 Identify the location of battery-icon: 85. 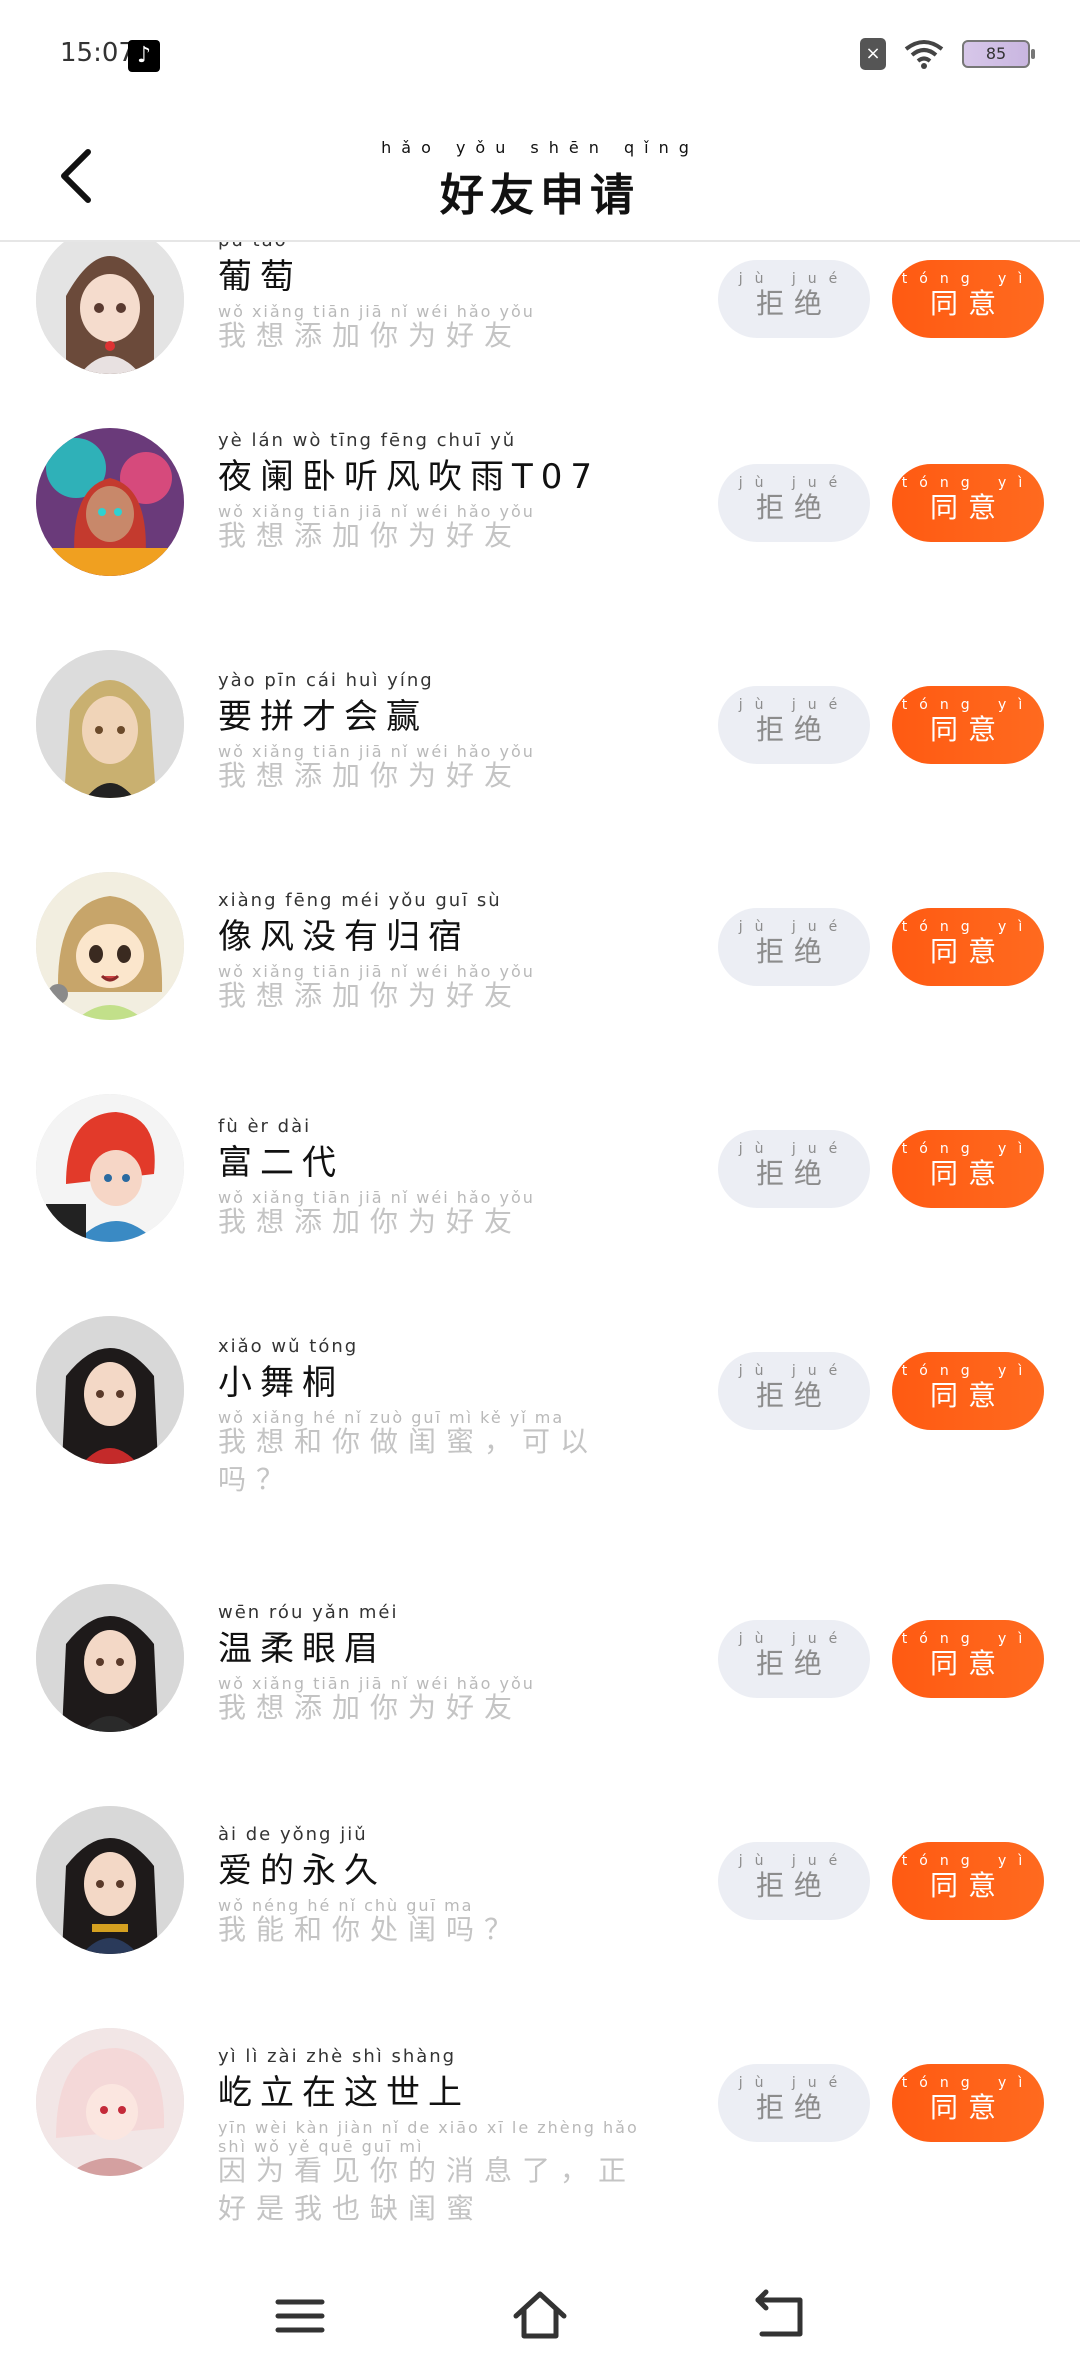
(998, 54).